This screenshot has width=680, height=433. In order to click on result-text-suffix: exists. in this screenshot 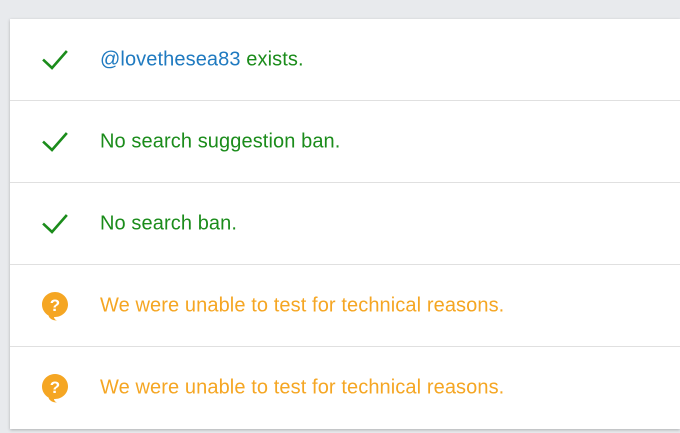, I will do `click(272, 59)`.